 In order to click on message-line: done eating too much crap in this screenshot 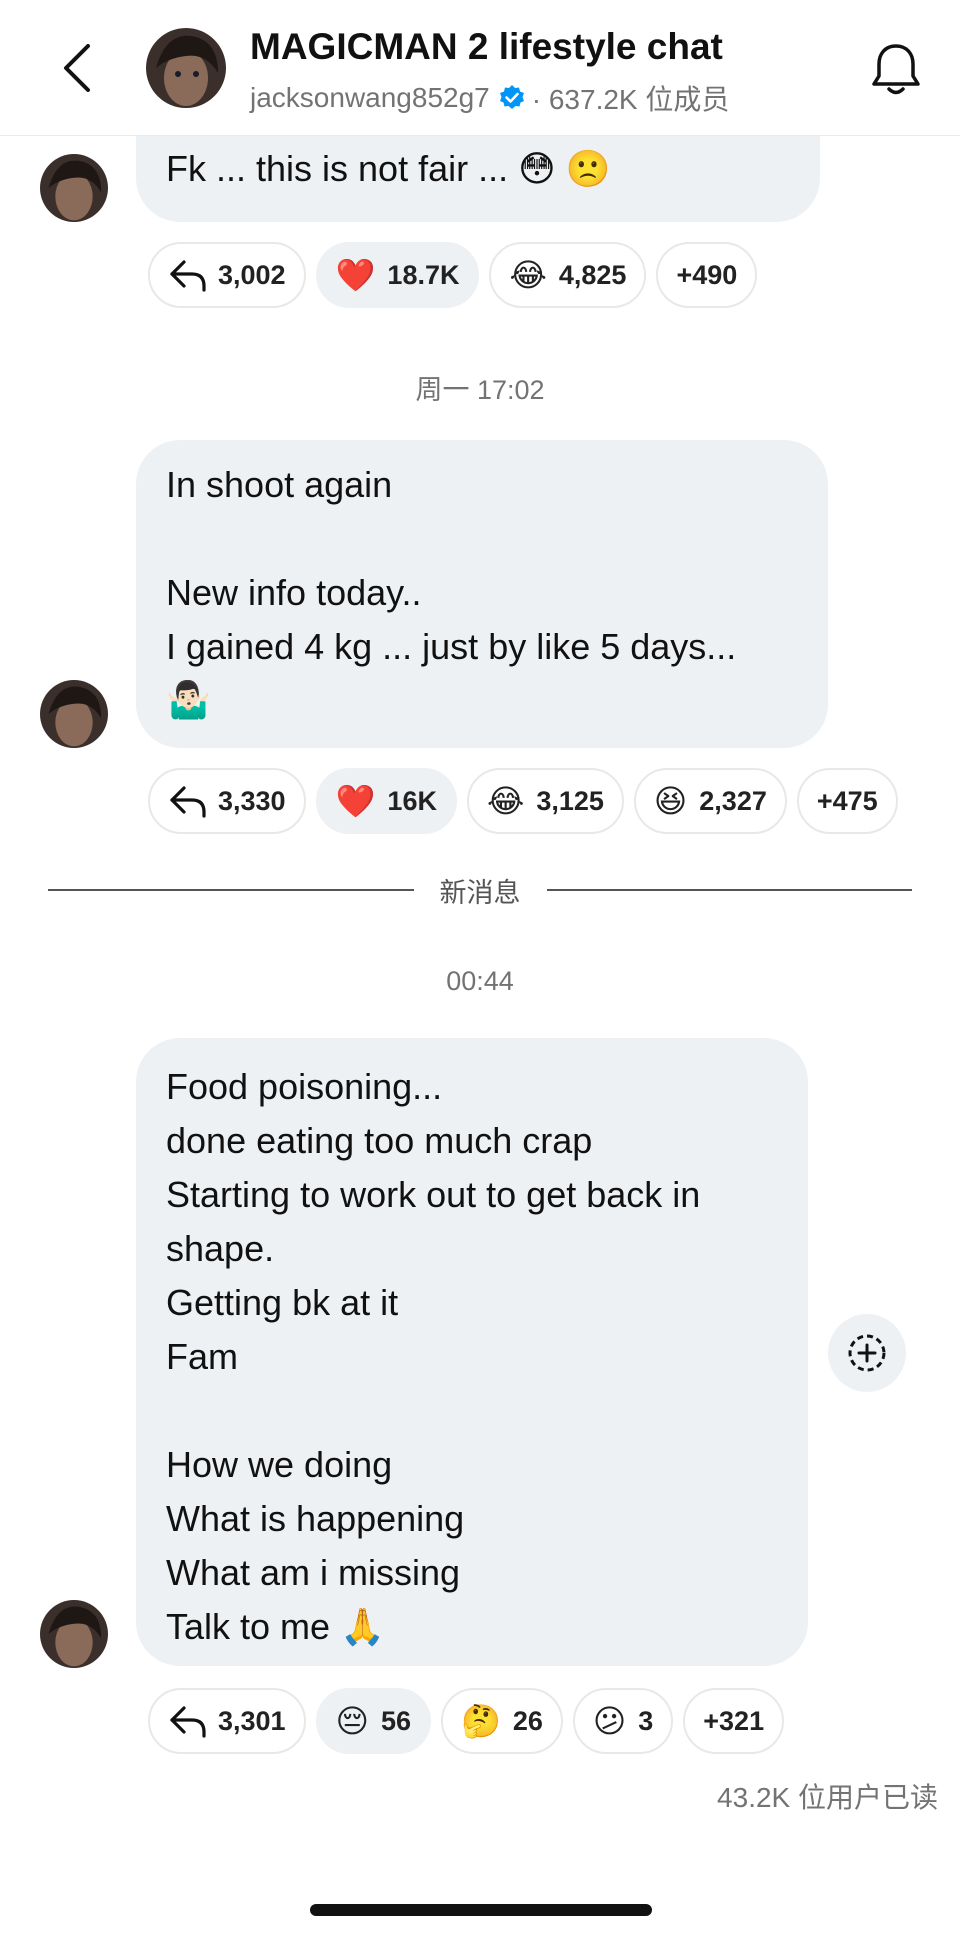, I will do `click(379, 1140)`.